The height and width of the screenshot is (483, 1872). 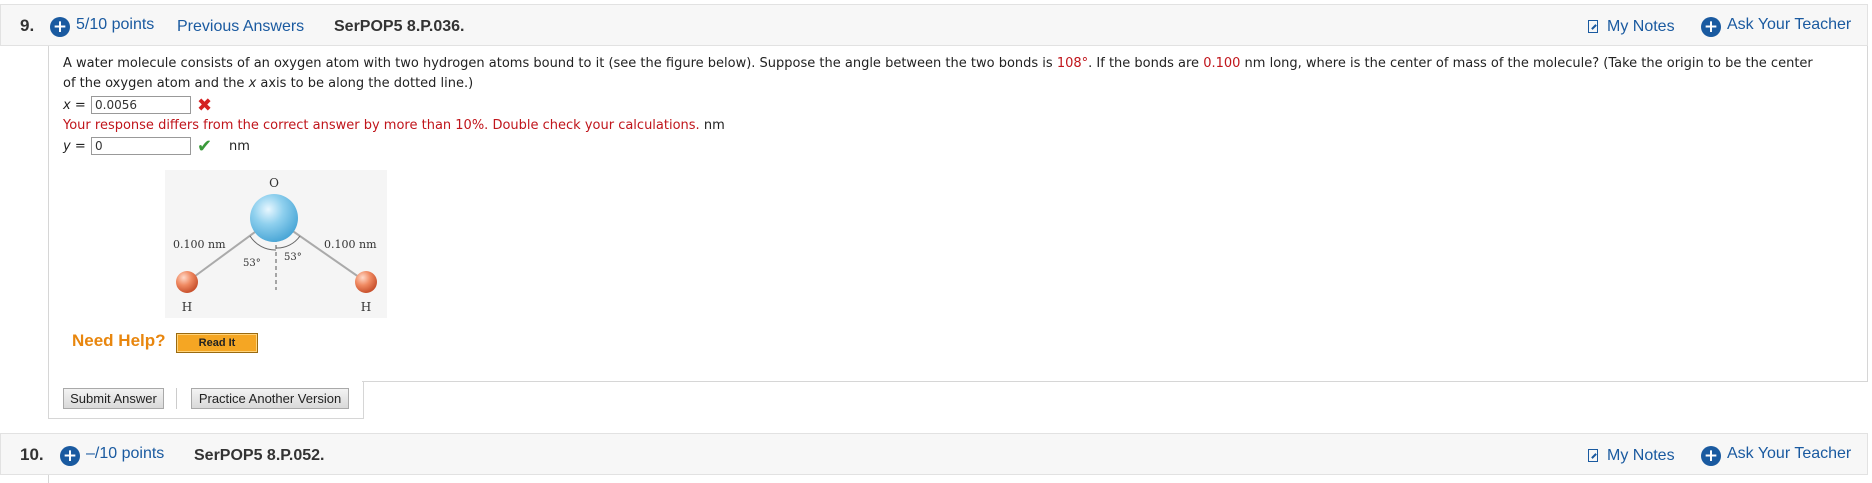 What do you see at coordinates (276, 244) in the screenshot?
I see `water-molecule-figure: O H H 0.100 nm 0.100 nm 53° 53°` at bounding box center [276, 244].